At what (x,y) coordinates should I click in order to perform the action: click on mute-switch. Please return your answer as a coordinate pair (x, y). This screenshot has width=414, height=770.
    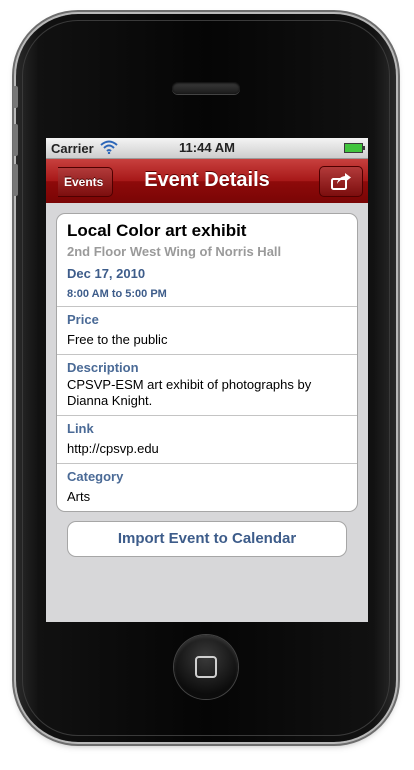
    Looking at the image, I should click on (15, 97).